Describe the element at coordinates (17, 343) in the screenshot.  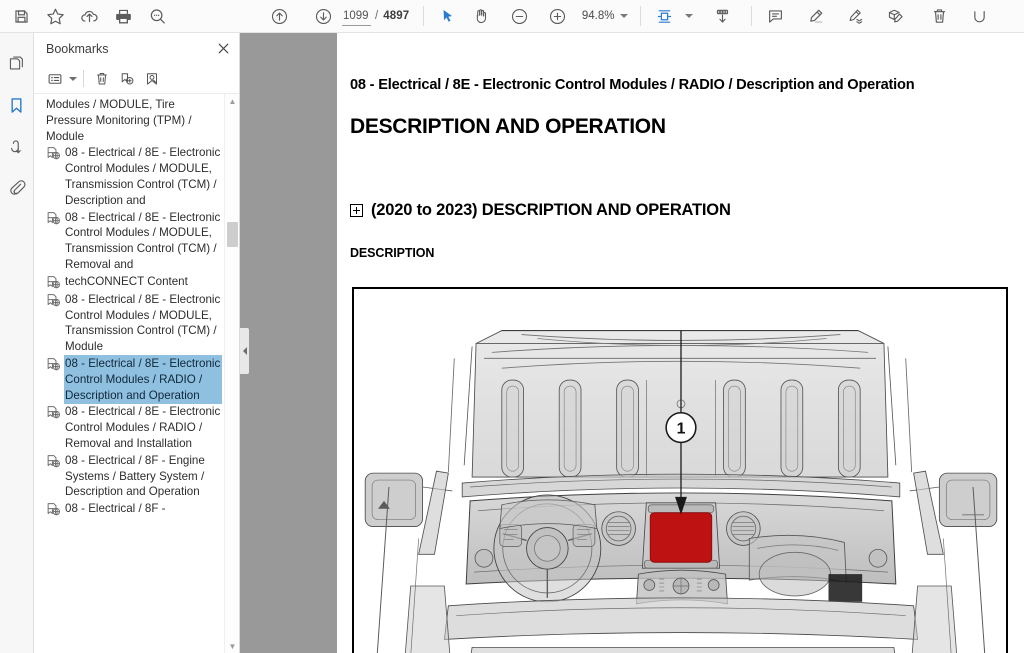
I see `left-nav-rail` at that location.